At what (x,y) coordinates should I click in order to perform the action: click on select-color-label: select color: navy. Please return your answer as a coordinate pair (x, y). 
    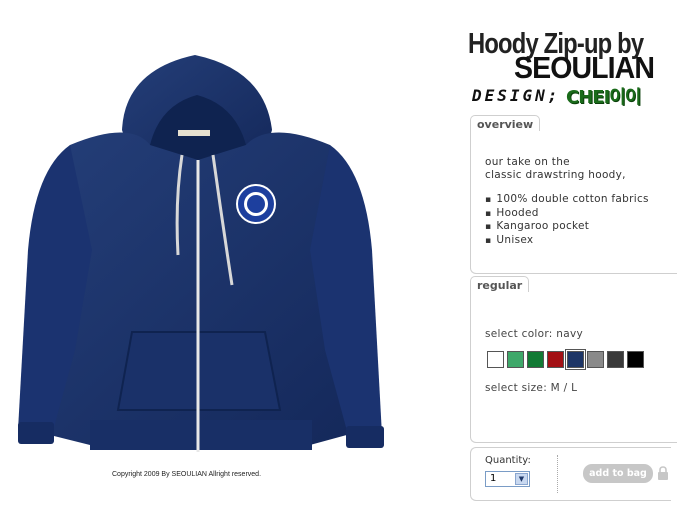
    Looking at the image, I should click on (534, 334).